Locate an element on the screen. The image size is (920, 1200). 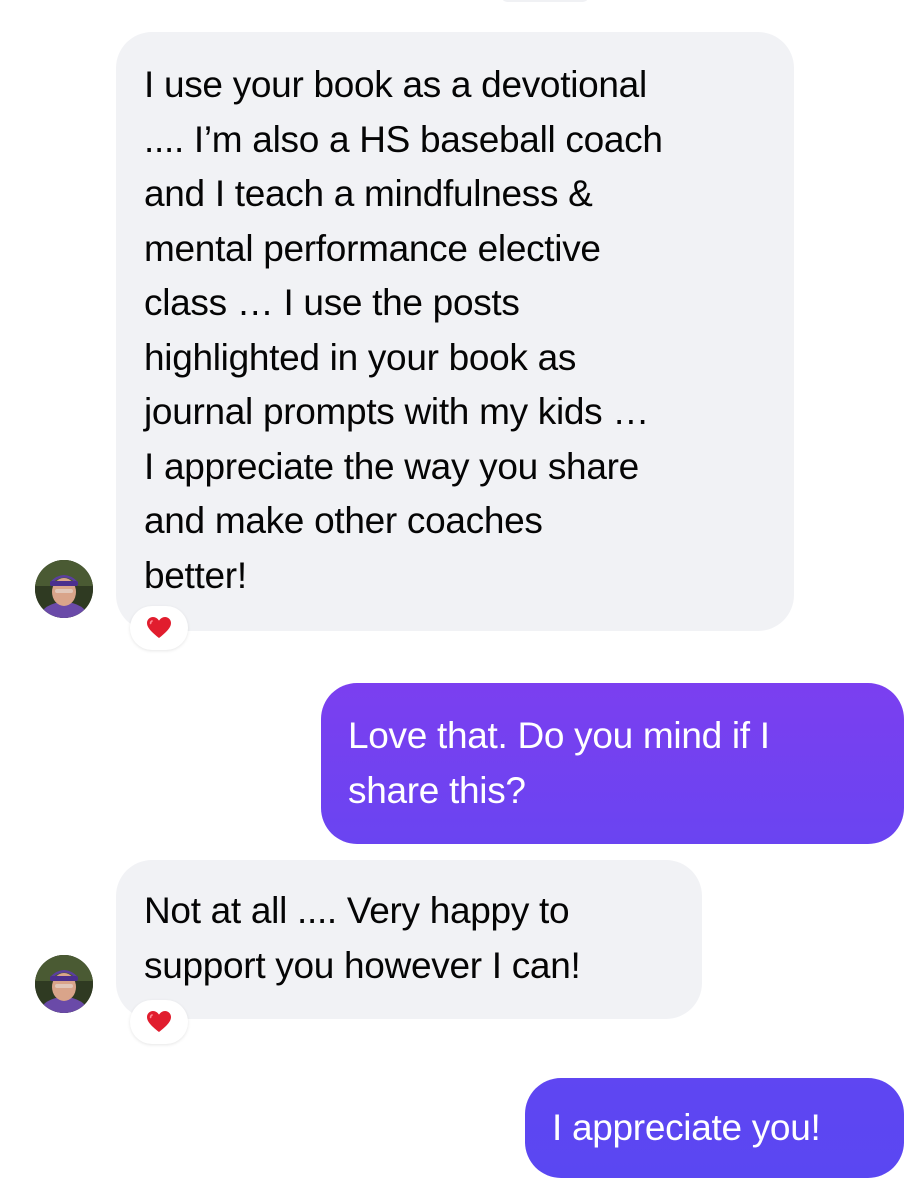
message-line: highlighted in your book as is located at coordinates (360, 357).